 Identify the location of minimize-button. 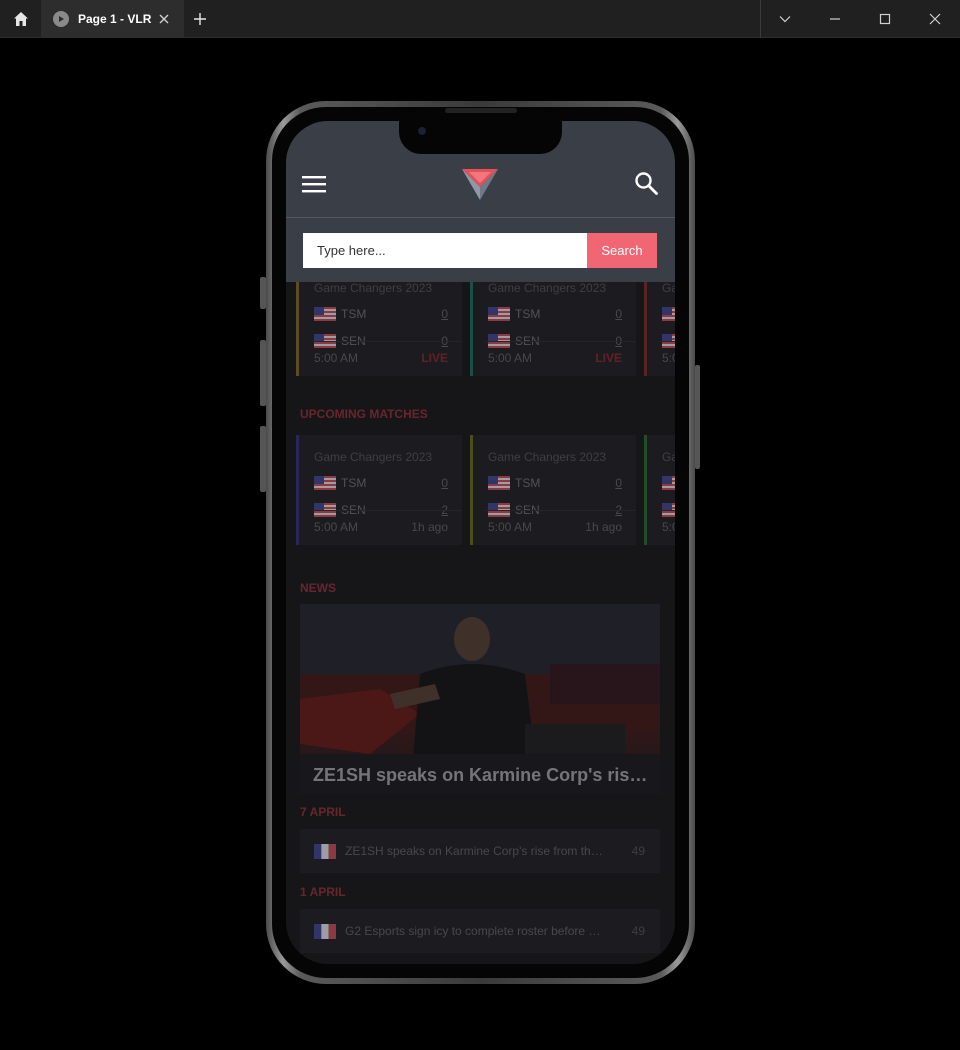
(835, 19).